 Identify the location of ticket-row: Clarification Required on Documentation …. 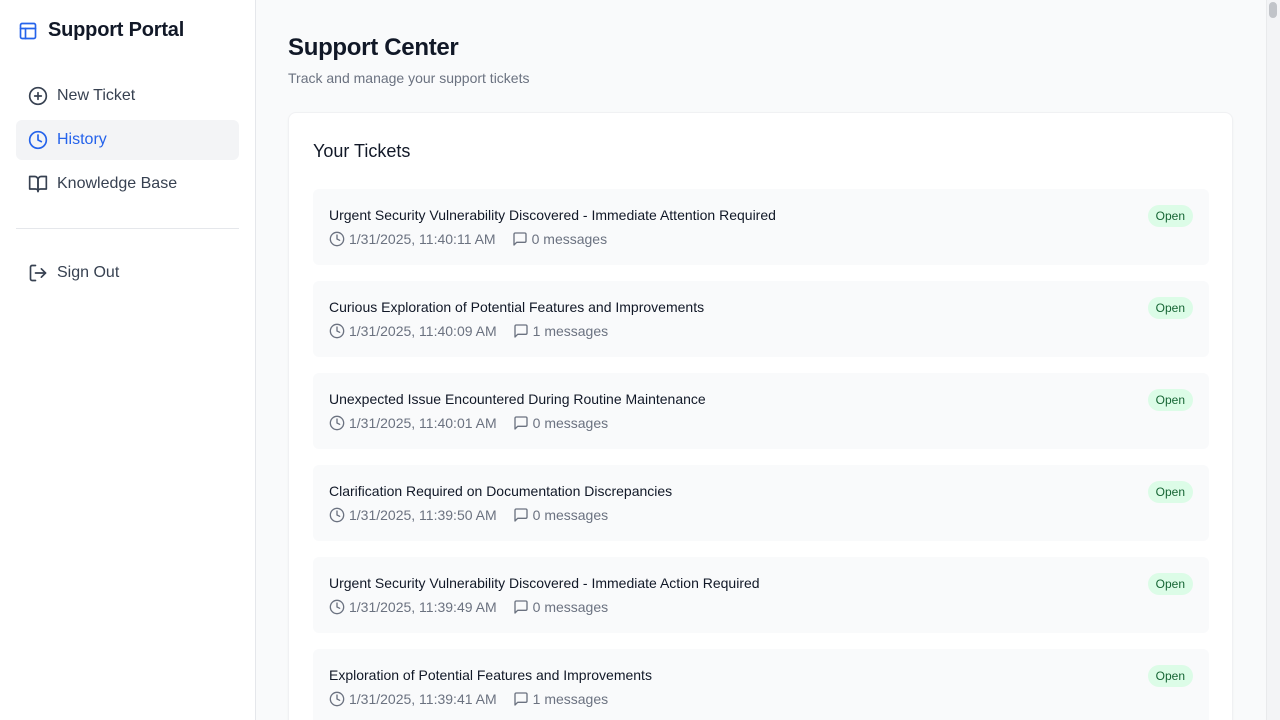
(761, 503).